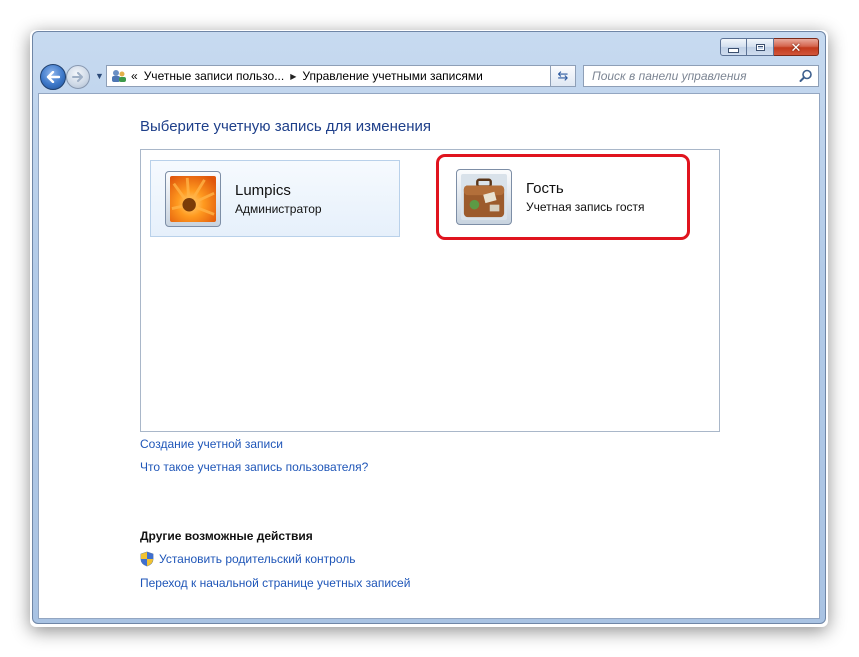 The height and width of the screenshot is (657, 859). I want to click on what-is-account-link: Что такое учетная запись пользователя?, so click(254, 467).